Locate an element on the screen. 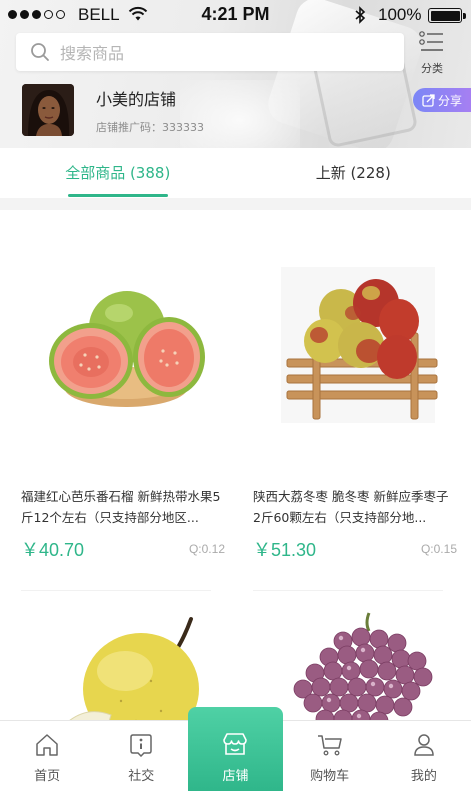 This screenshot has width=471, height=791. shop-info: 小美的店铺 店铺推广码：333333 is located at coordinates (113, 110).